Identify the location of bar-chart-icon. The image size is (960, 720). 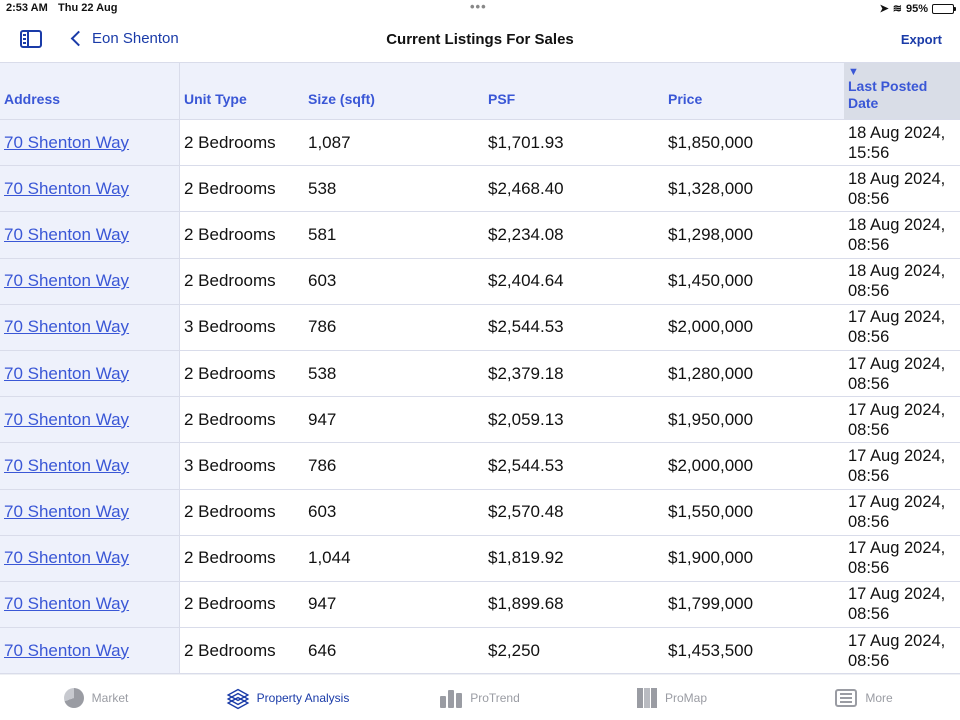
(451, 698).